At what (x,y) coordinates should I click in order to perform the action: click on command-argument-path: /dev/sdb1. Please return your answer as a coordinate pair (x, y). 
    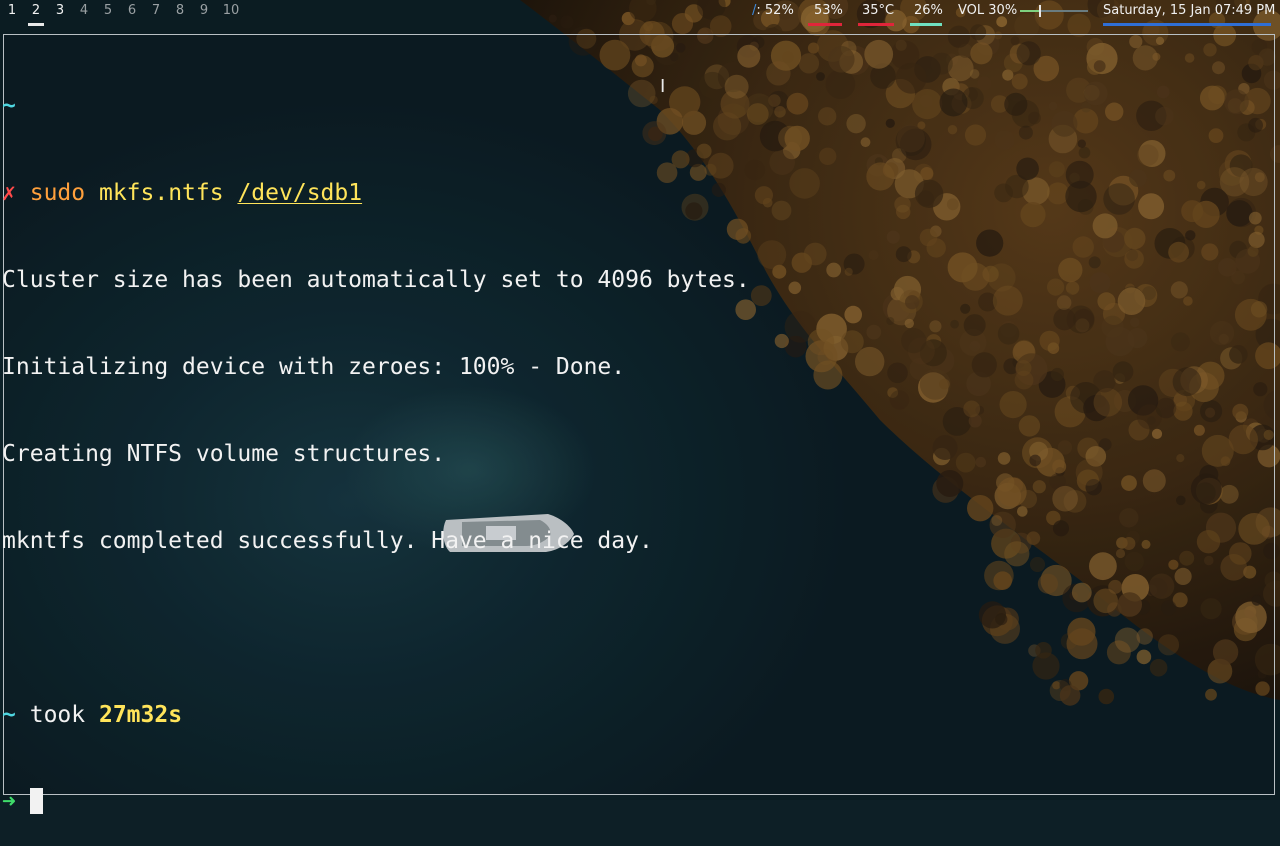
    Looking at the image, I should click on (299, 193).